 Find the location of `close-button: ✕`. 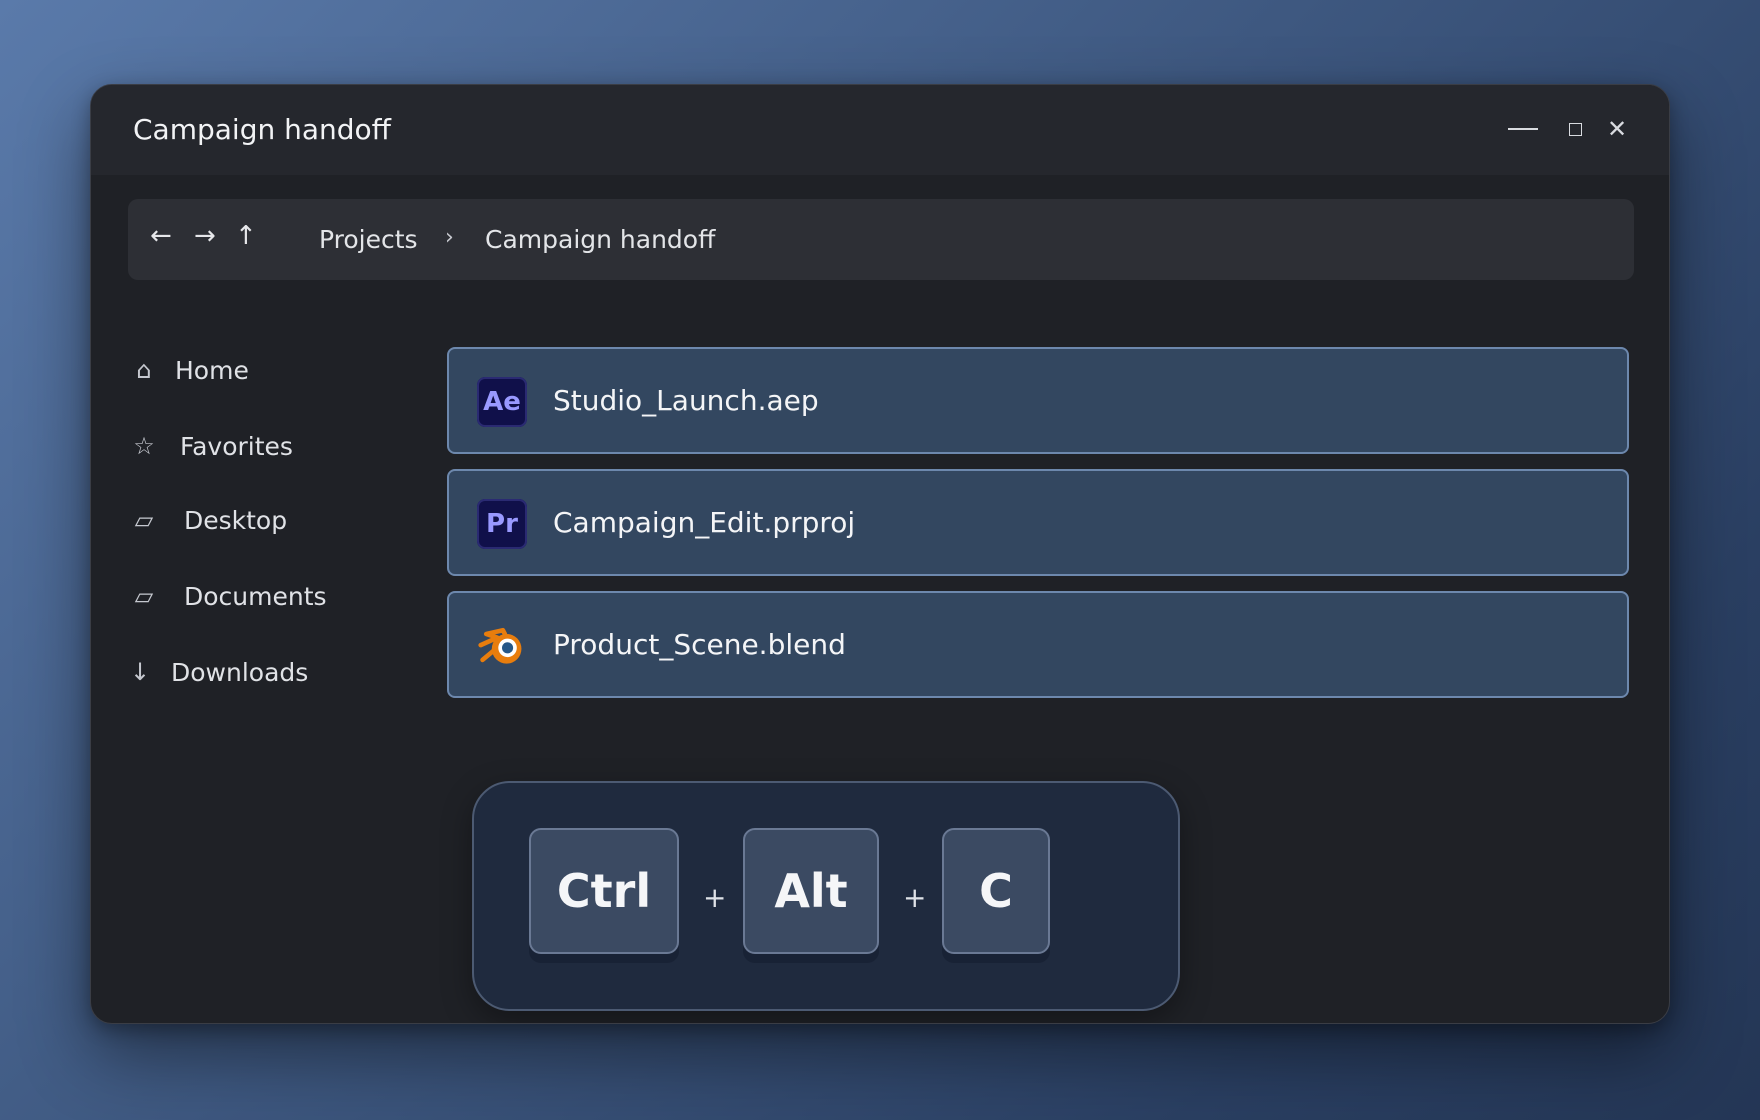

close-button: ✕ is located at coordinates (1617, 129).